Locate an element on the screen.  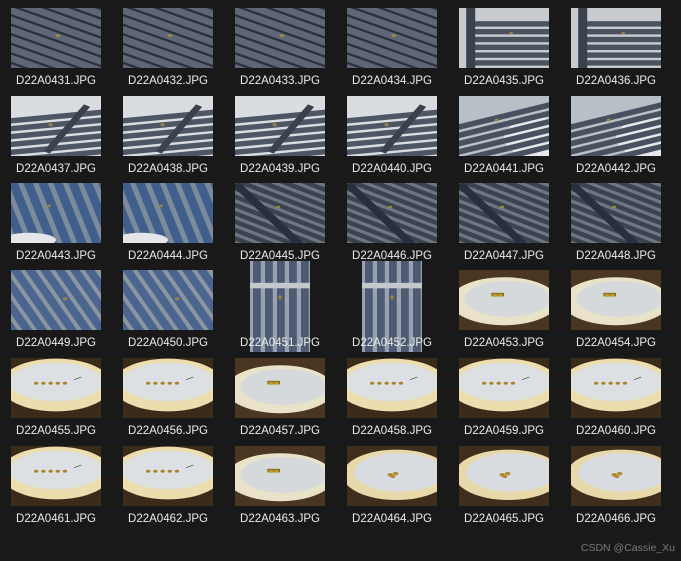
file-thumbnail-item: D22A0465.JPG is located at coordinates (504, 482).